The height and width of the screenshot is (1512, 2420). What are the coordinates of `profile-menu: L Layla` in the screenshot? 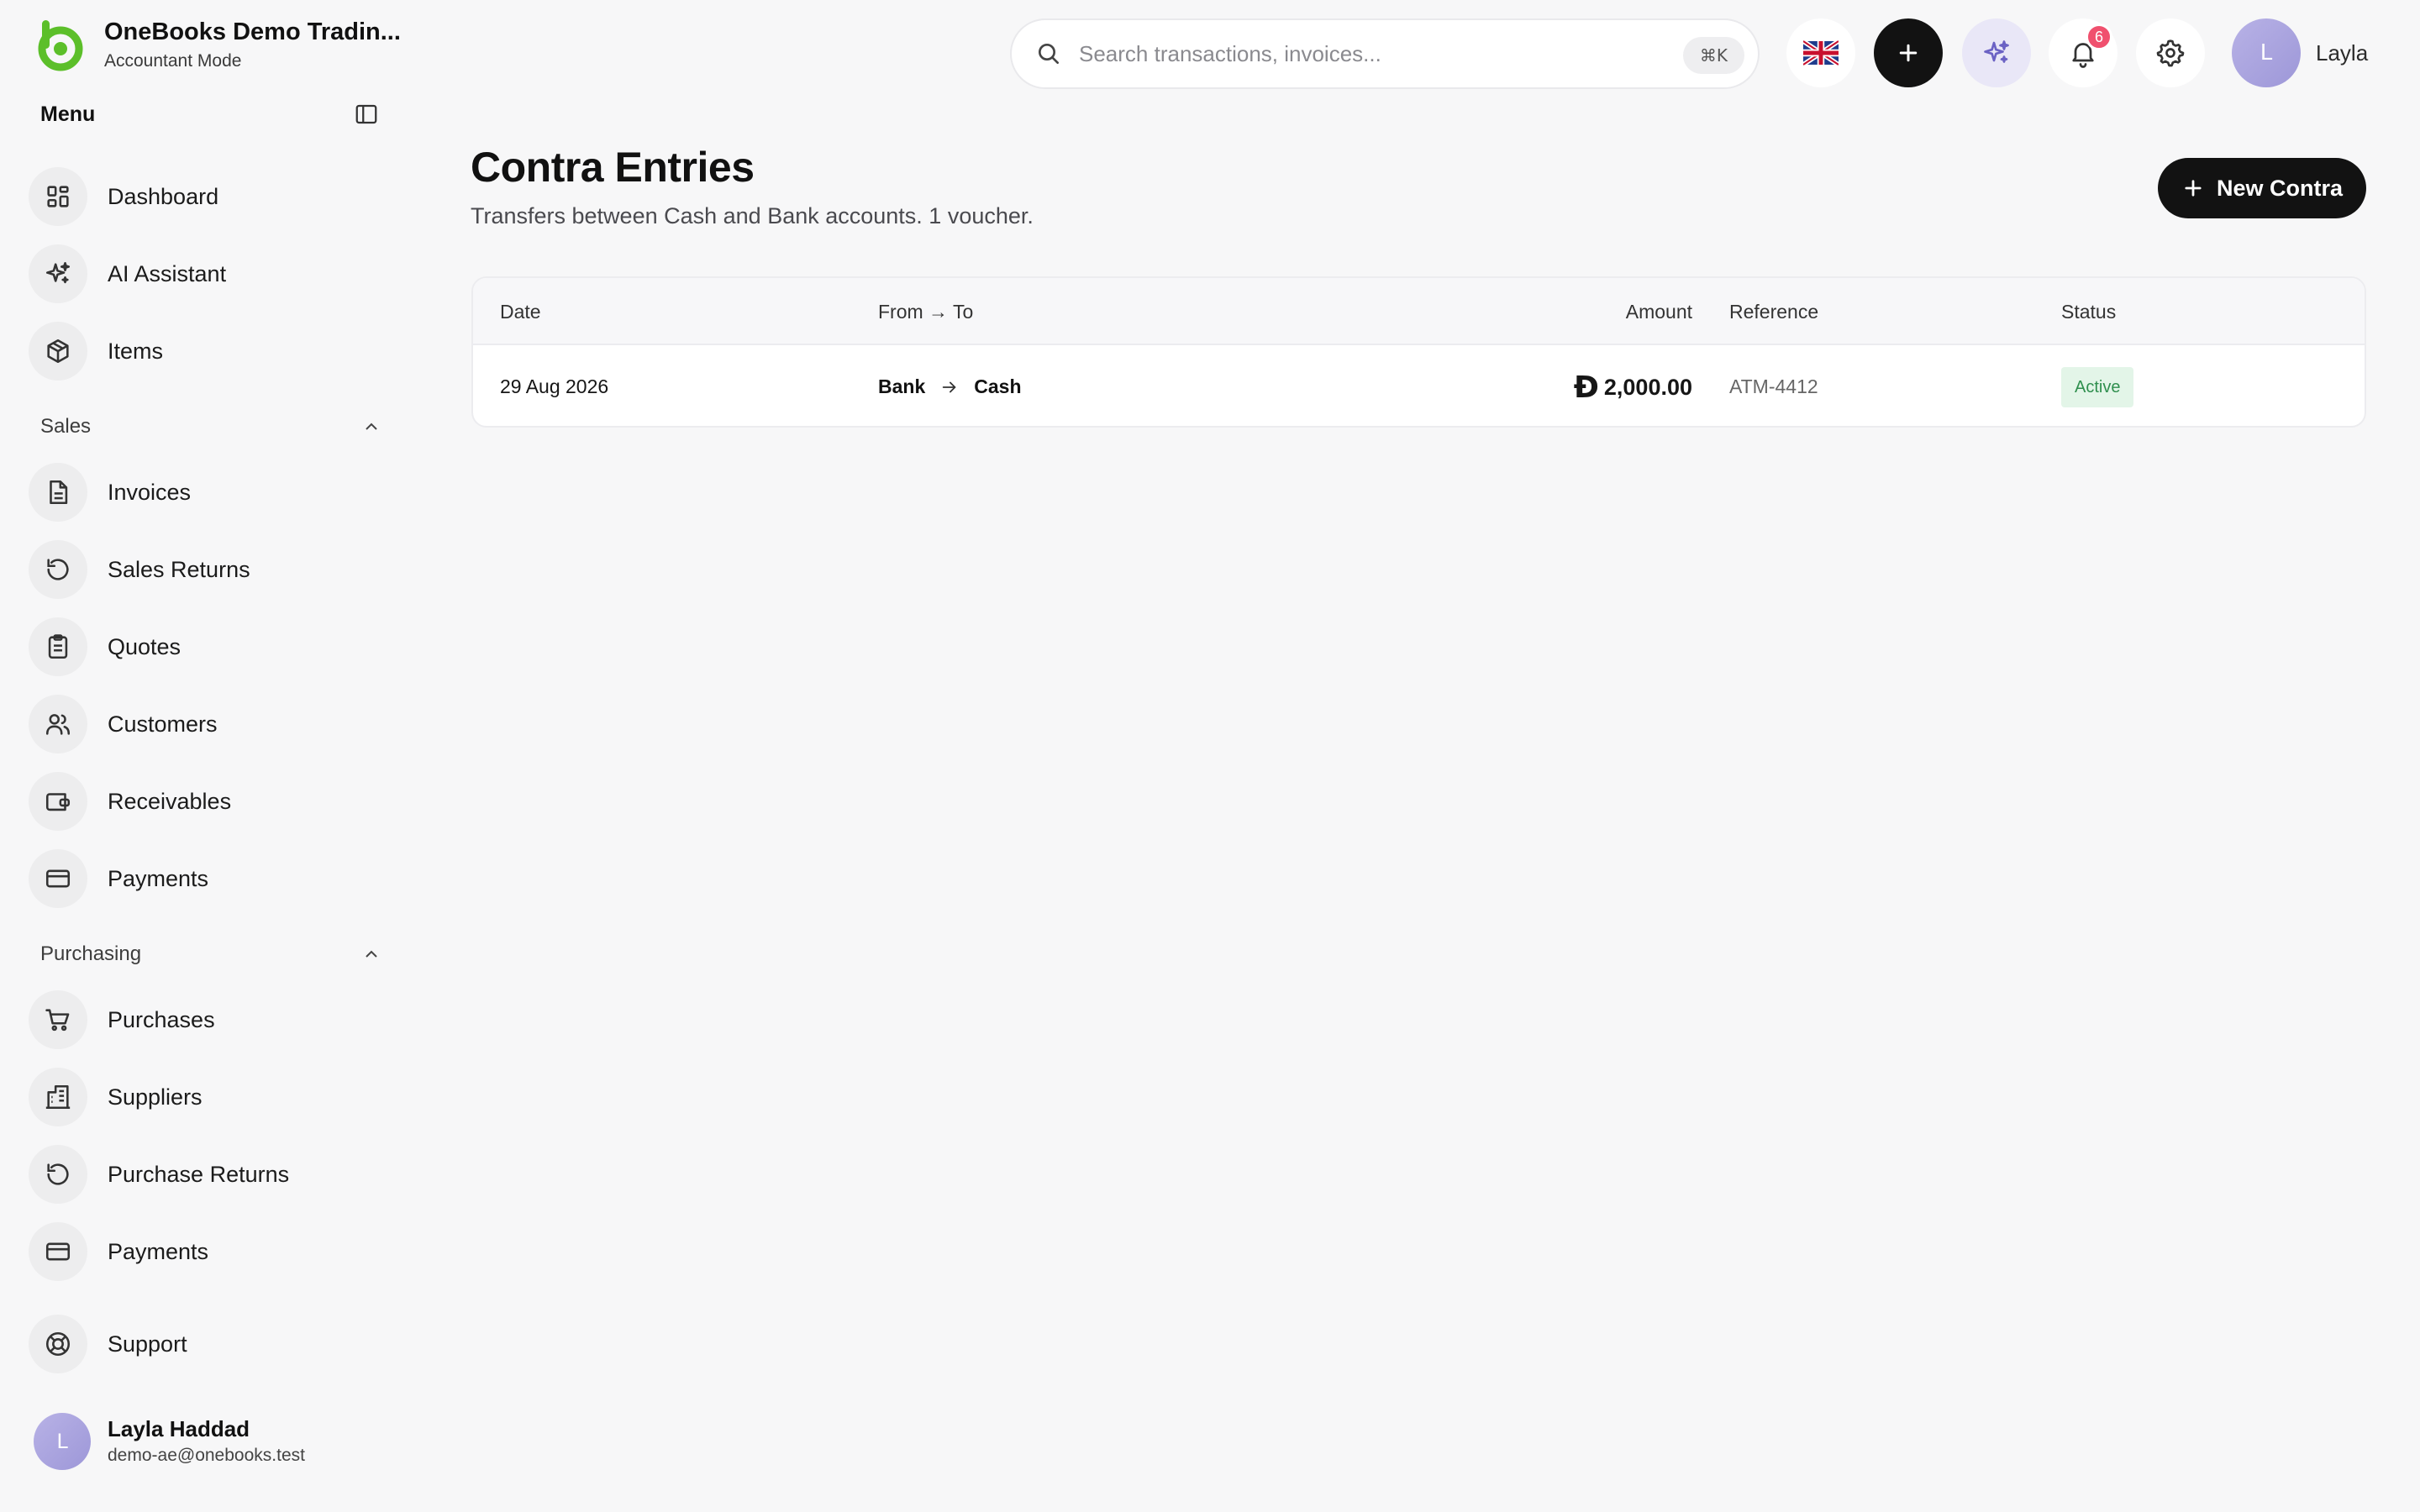 It's located at (2300, 52).